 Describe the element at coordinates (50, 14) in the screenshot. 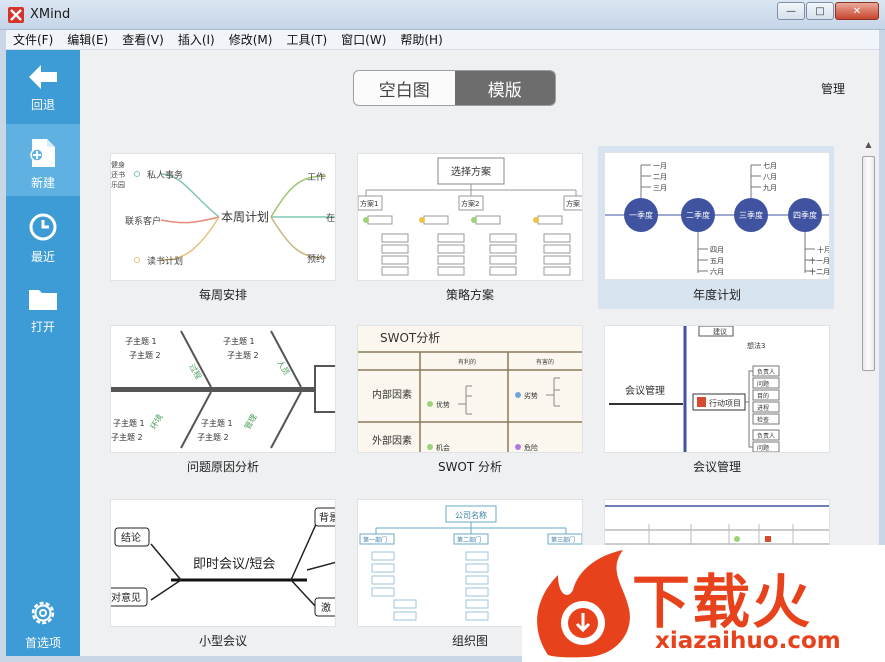

I see `window-title: XMind` at that location.